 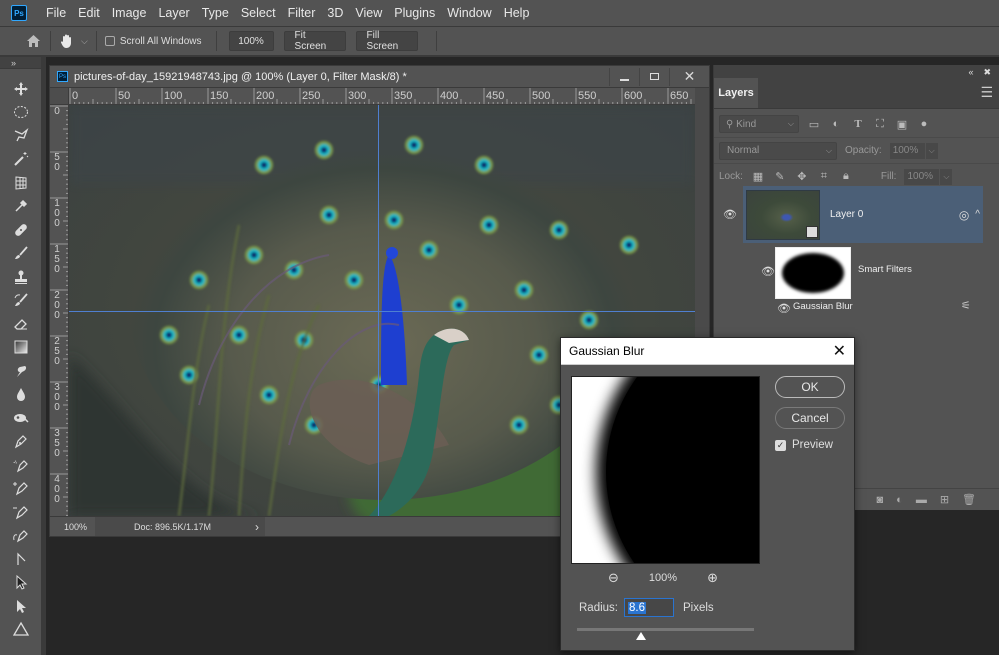 What do you see at coordinates (56, 13) in the screenshot?
I see `menu-file: File` at bounding box center [56, 13].